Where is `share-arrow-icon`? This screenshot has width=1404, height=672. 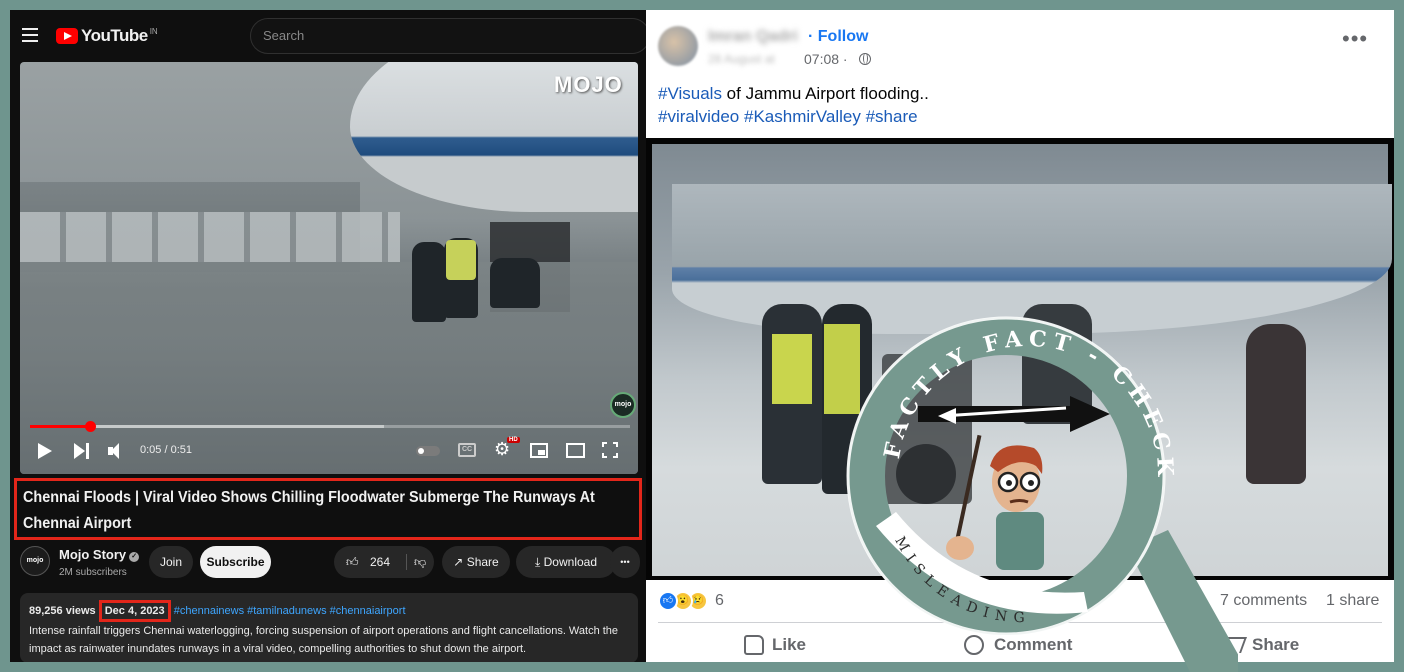 share-arrow-icon is located at coordinates (1234, 645).